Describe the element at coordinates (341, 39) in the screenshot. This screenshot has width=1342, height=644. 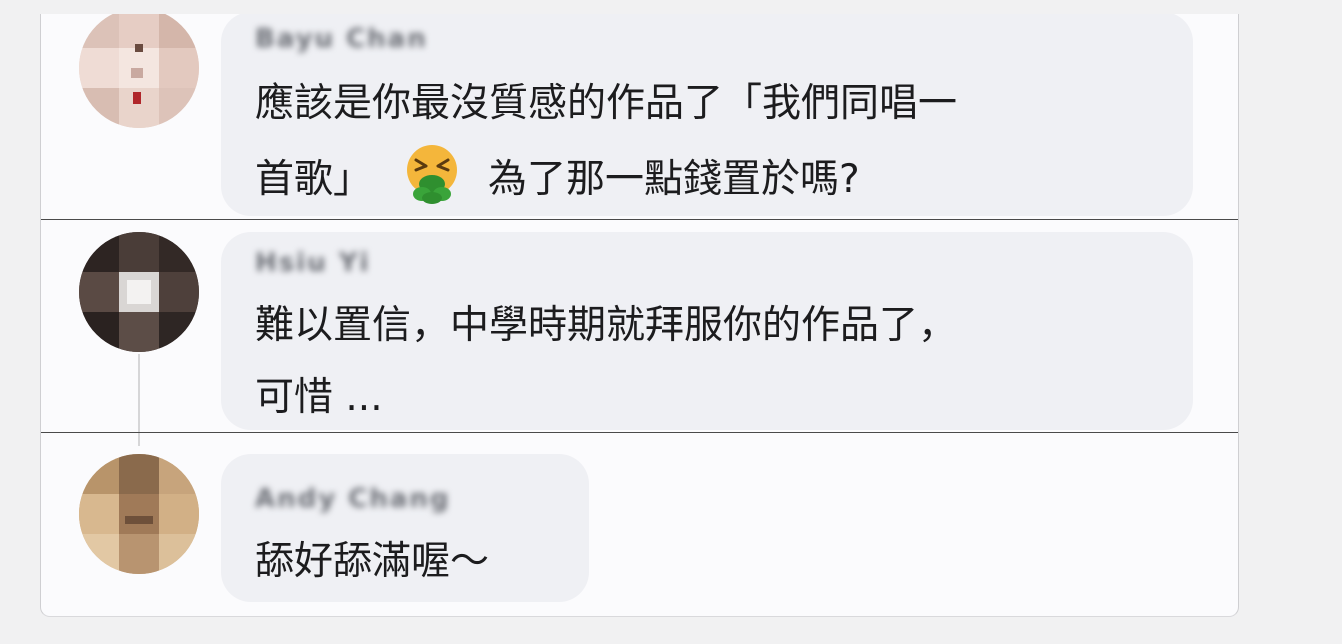
I see `comment-author-name: Bayu Chan` at that location.